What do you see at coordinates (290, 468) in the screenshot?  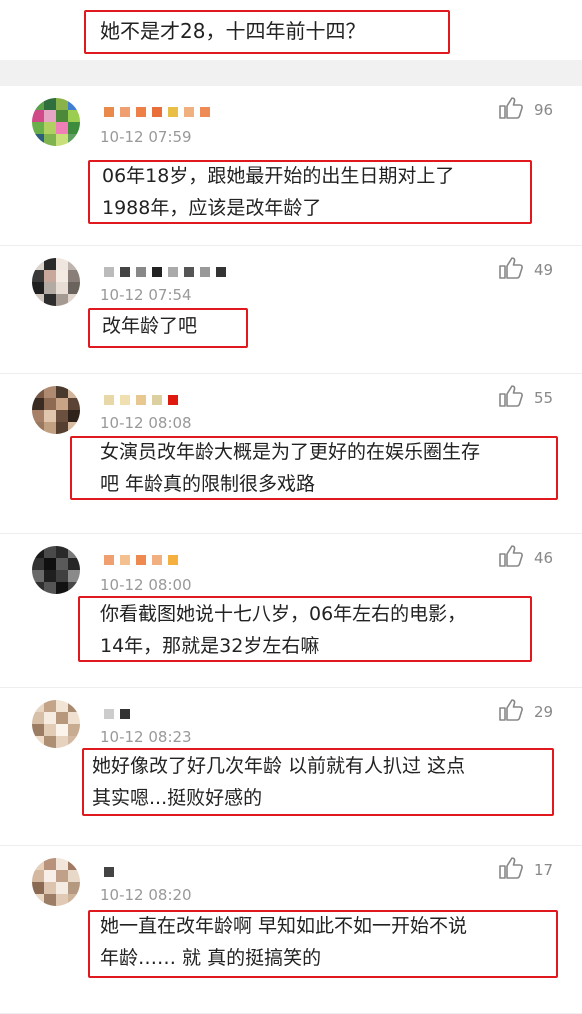 I see `comment-body: 女演员改年龄大概是为了更好的在娱乐圈生存吧 年龄真的限制很多戏路` at bounding box center [290, 468].